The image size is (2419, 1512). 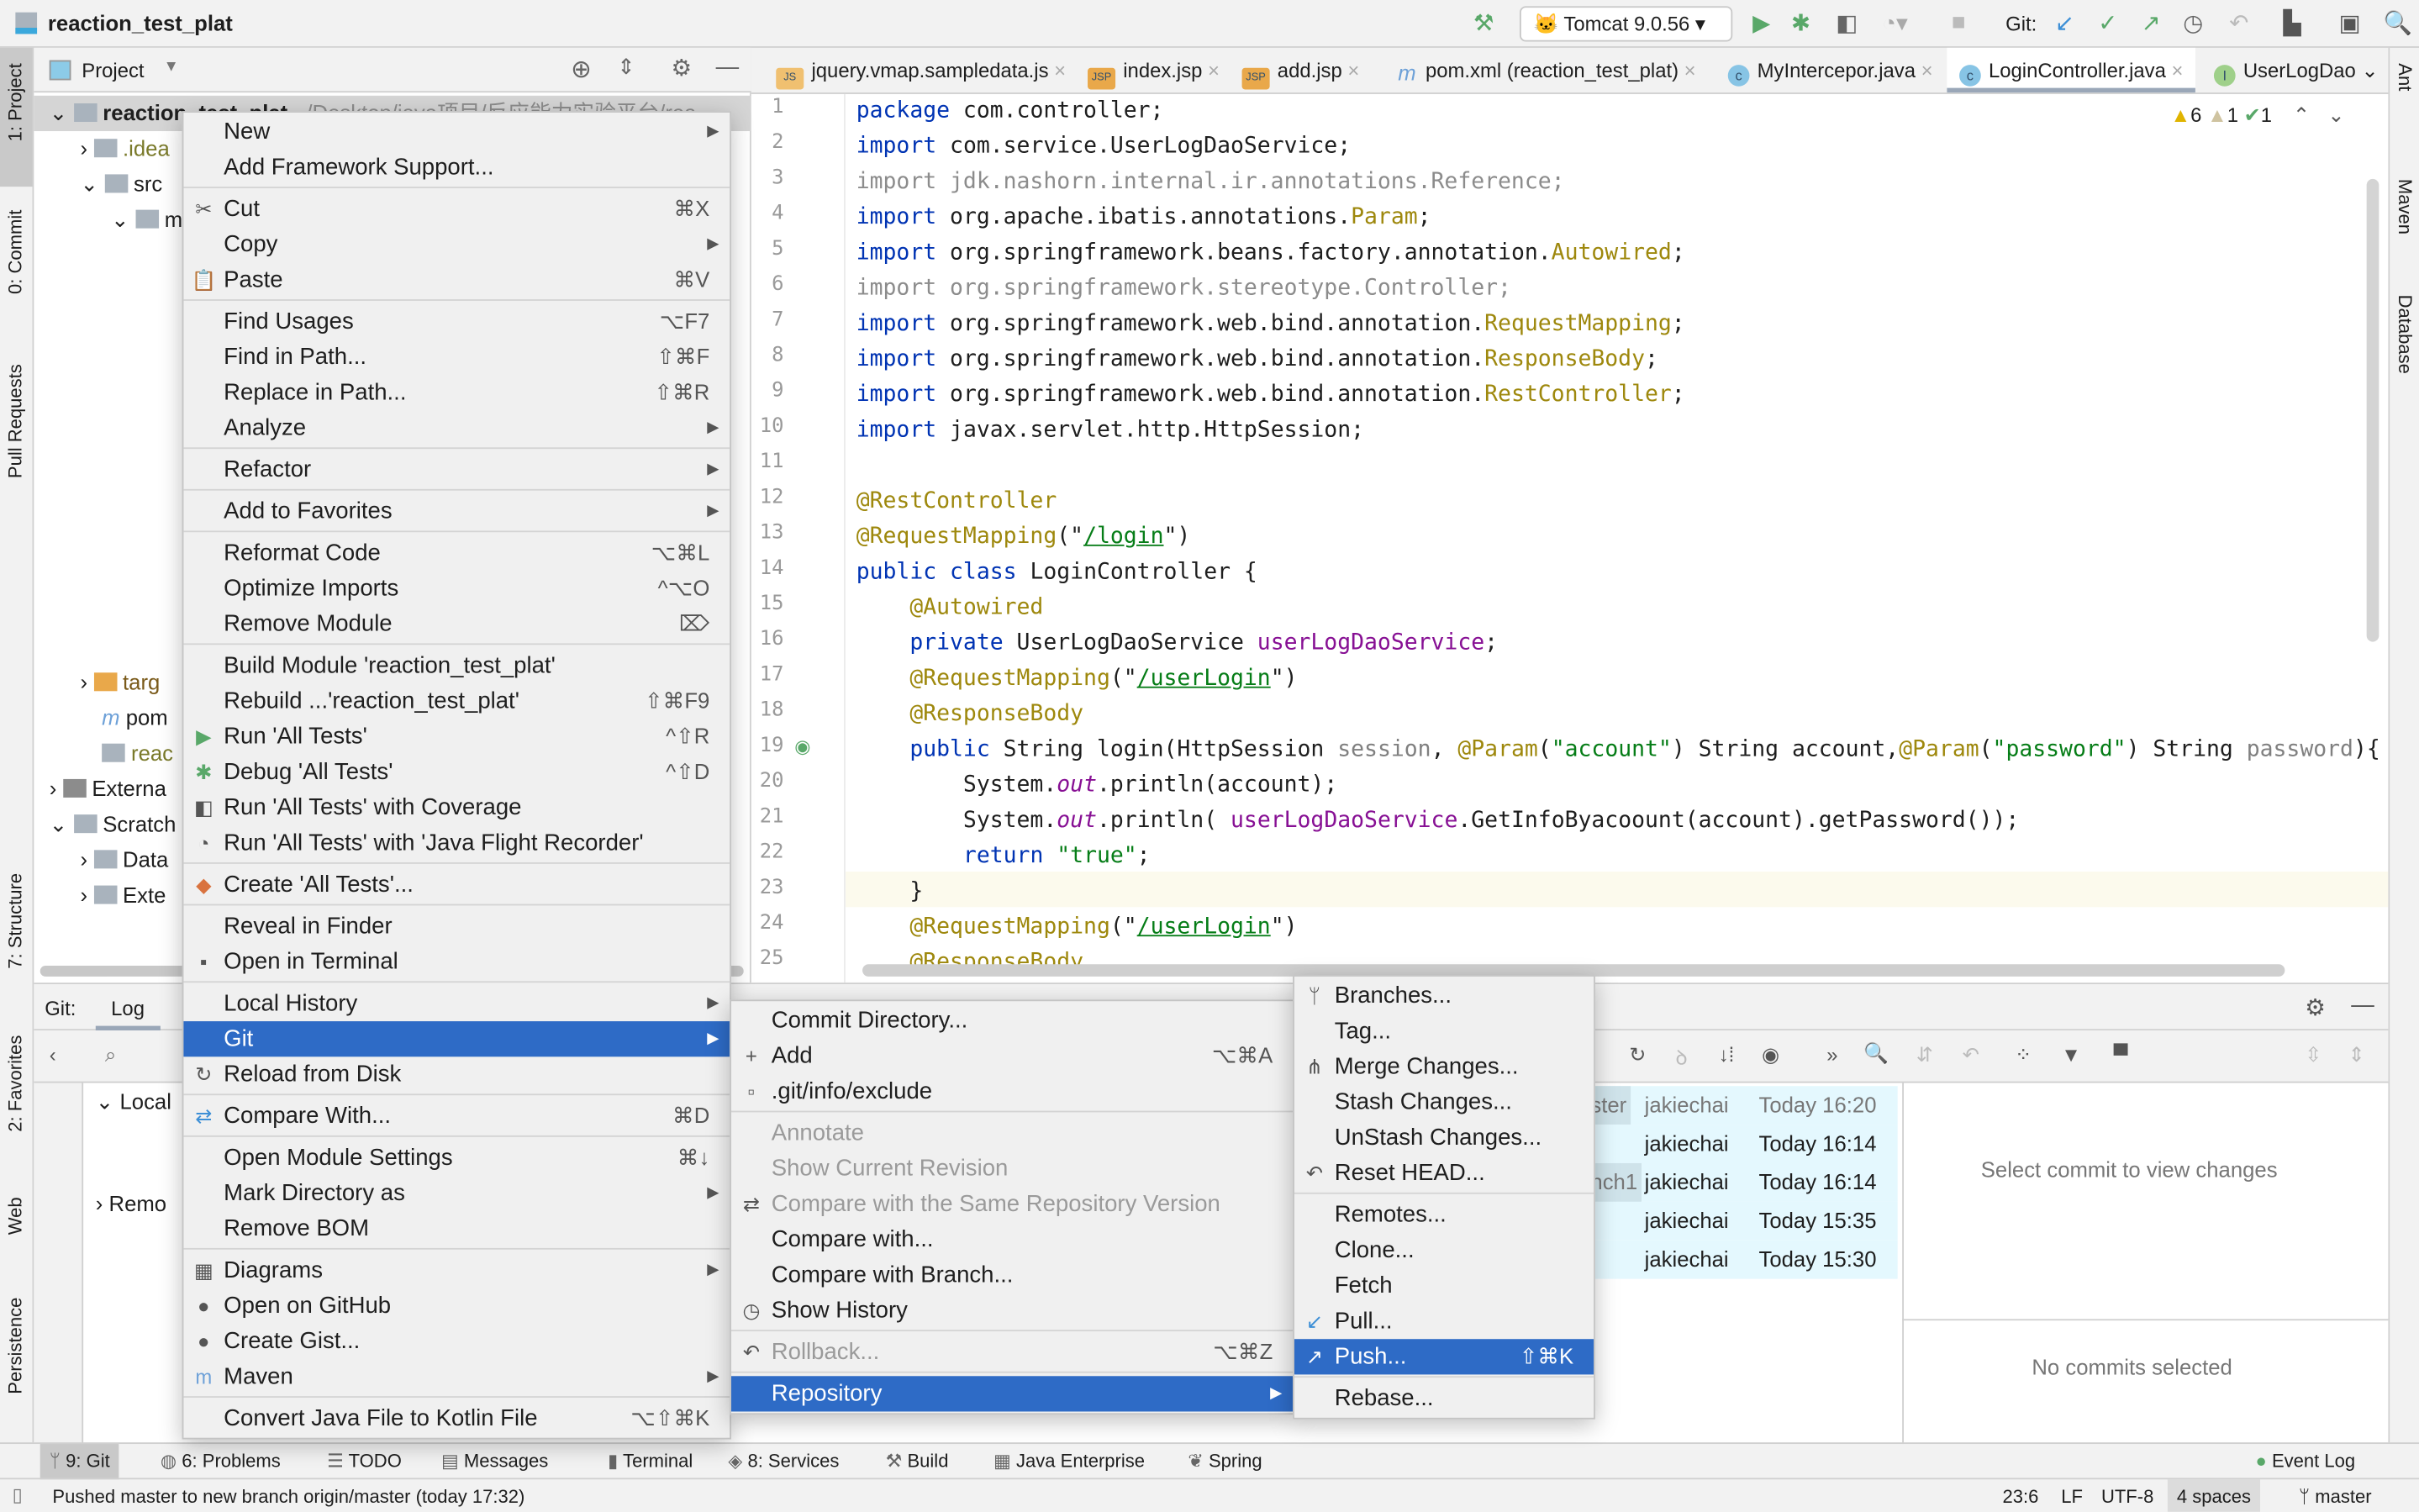 I want to click on git-rollback-icon: ↶, so click(x=2238, y=23).